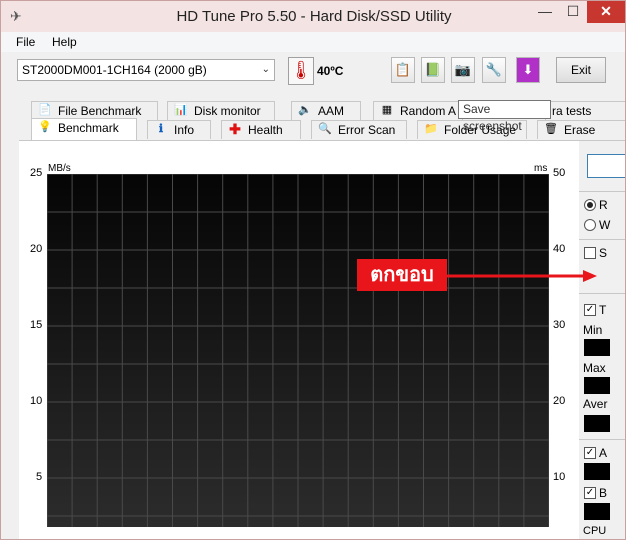 This screenshot has height=540, width=626. Describe the element at coordinates (59, 168) in the screenshot. I see `left-axis-unit: MB/s` at that location.